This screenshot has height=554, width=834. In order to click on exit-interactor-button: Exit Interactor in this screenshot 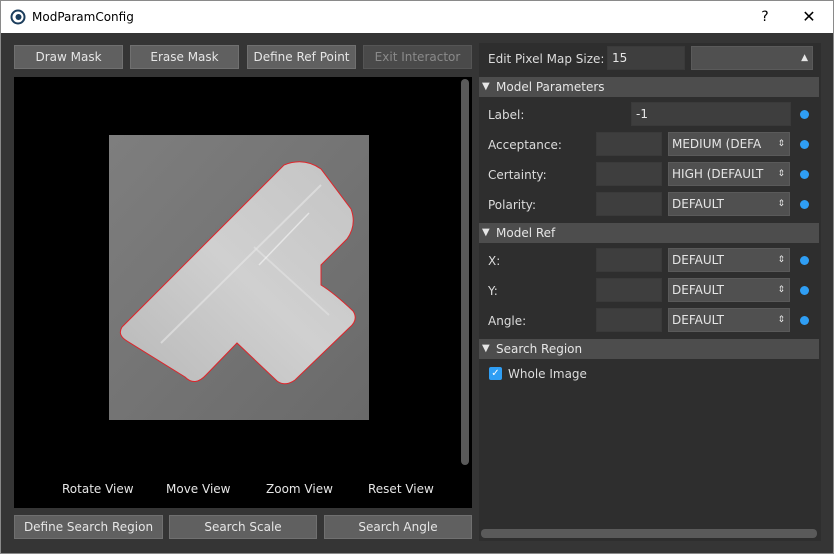, I will do `click(417, 57)`.